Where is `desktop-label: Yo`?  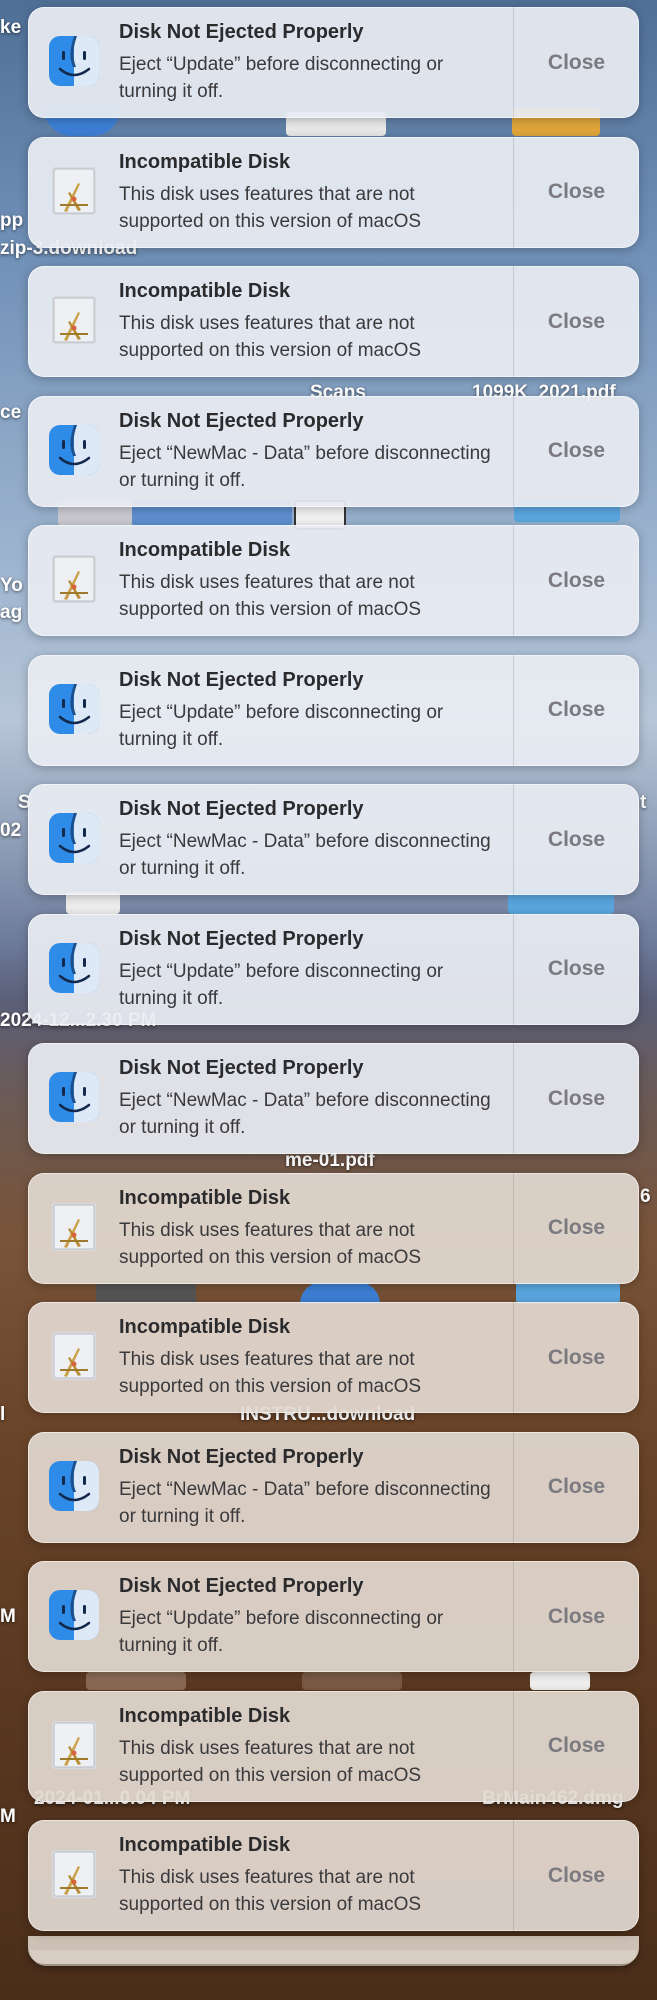 desktop-label: Yo is located at coordinates (11, 585).